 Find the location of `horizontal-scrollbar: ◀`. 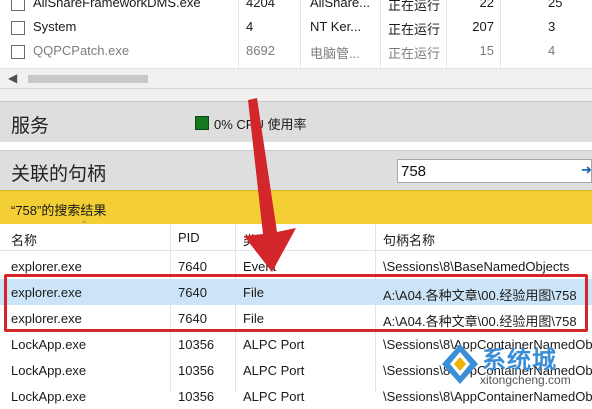

horizontal-scrollbar: ◀ is located at coordinates (296, 78).